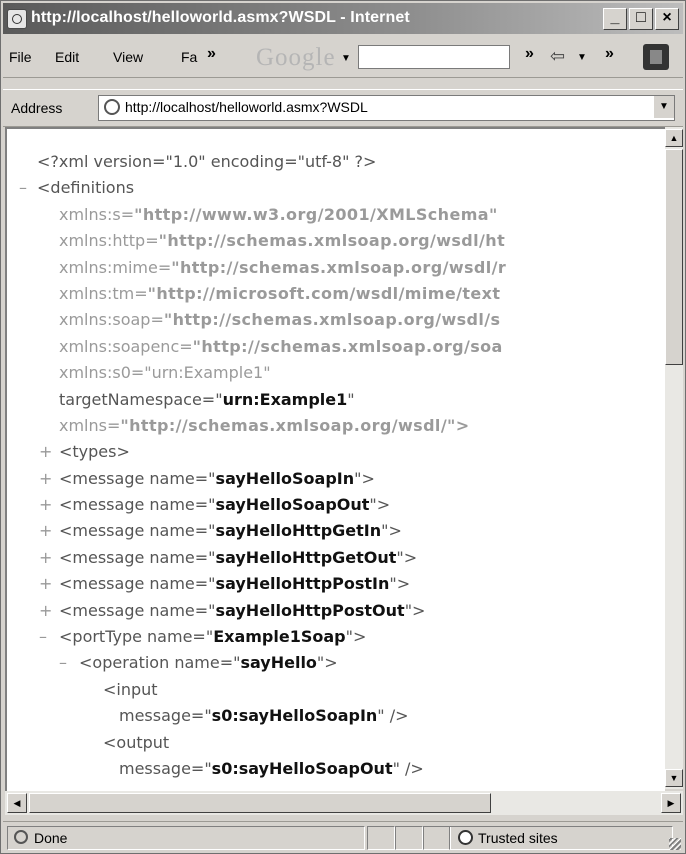 The height and width of the screenshot is (854, 686). What do you see at coordinates (262, 188) in the screenshot?
I see `xml-definitions-node: – <definitions` at bounding box center [262, 188].